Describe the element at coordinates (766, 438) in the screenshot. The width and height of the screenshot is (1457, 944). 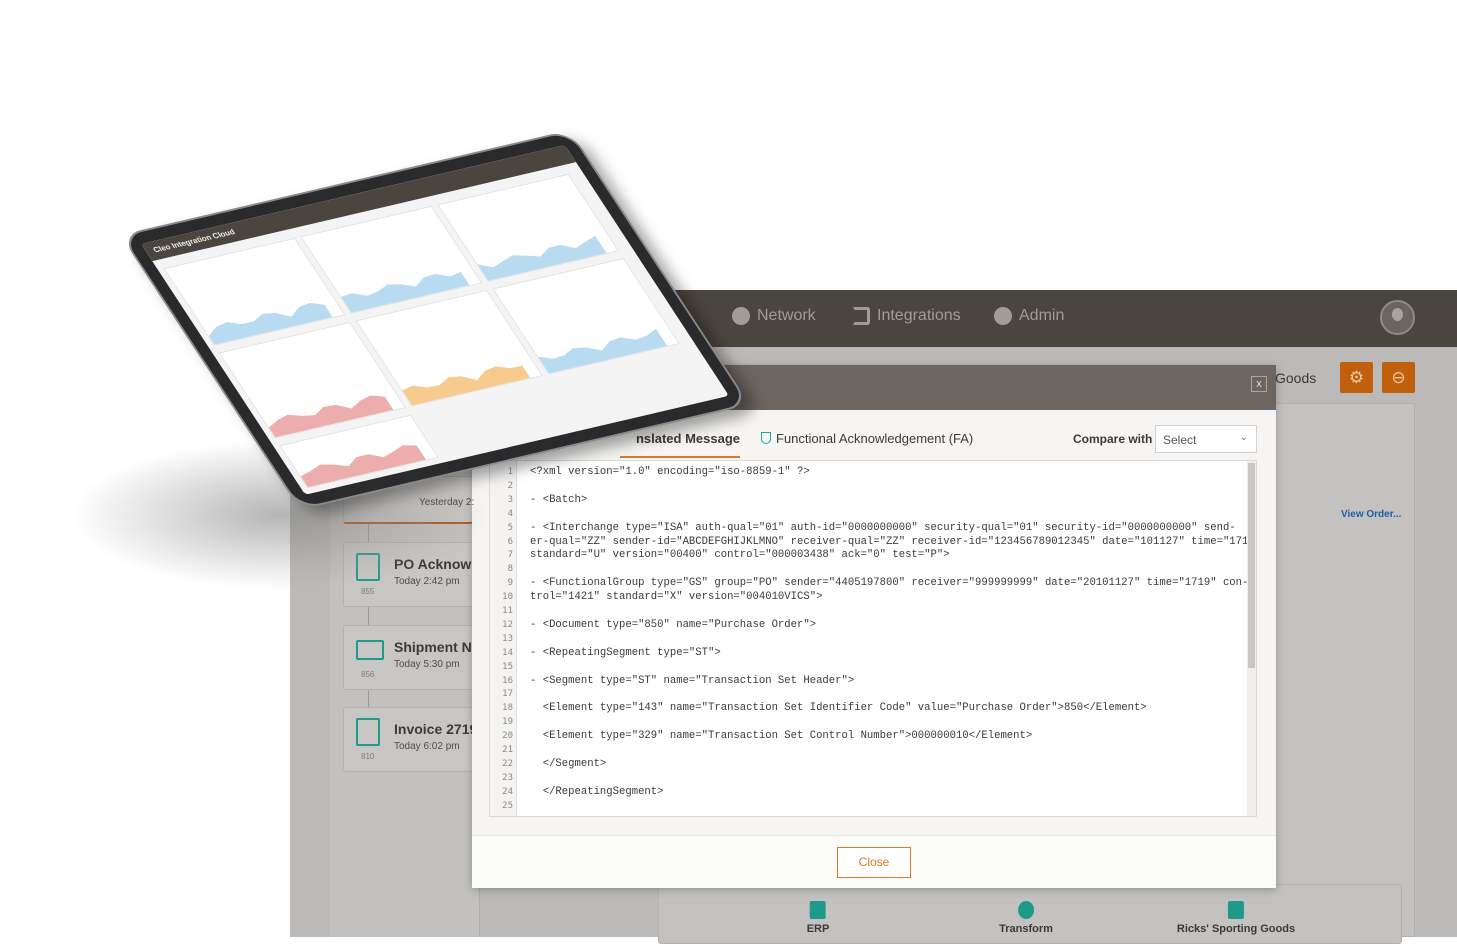
I see `shield-check-icon` at that location.